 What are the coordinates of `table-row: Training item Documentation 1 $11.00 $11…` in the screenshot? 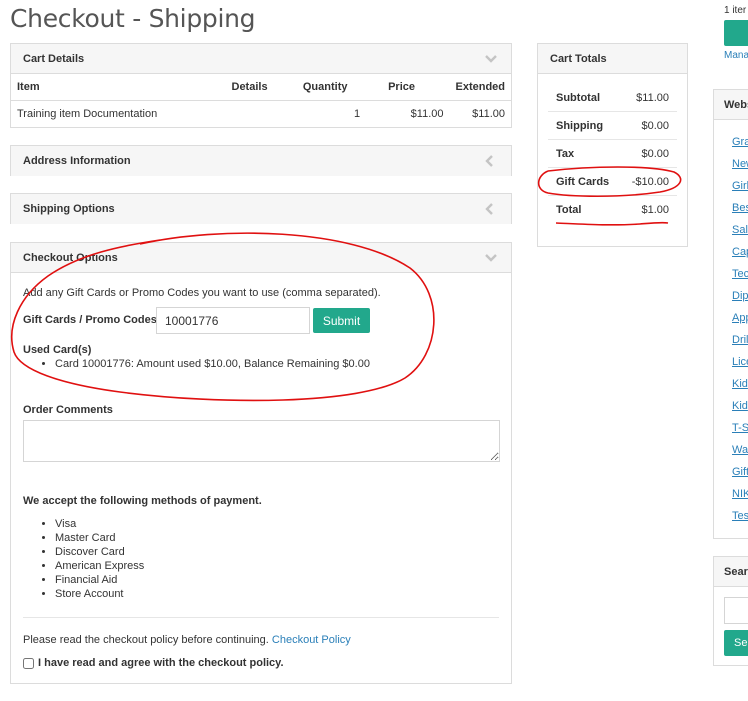 It's located at (261, 114).